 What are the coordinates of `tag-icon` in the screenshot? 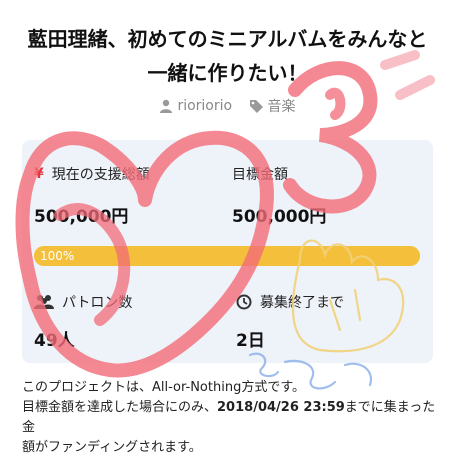 It's located at (256, 106).